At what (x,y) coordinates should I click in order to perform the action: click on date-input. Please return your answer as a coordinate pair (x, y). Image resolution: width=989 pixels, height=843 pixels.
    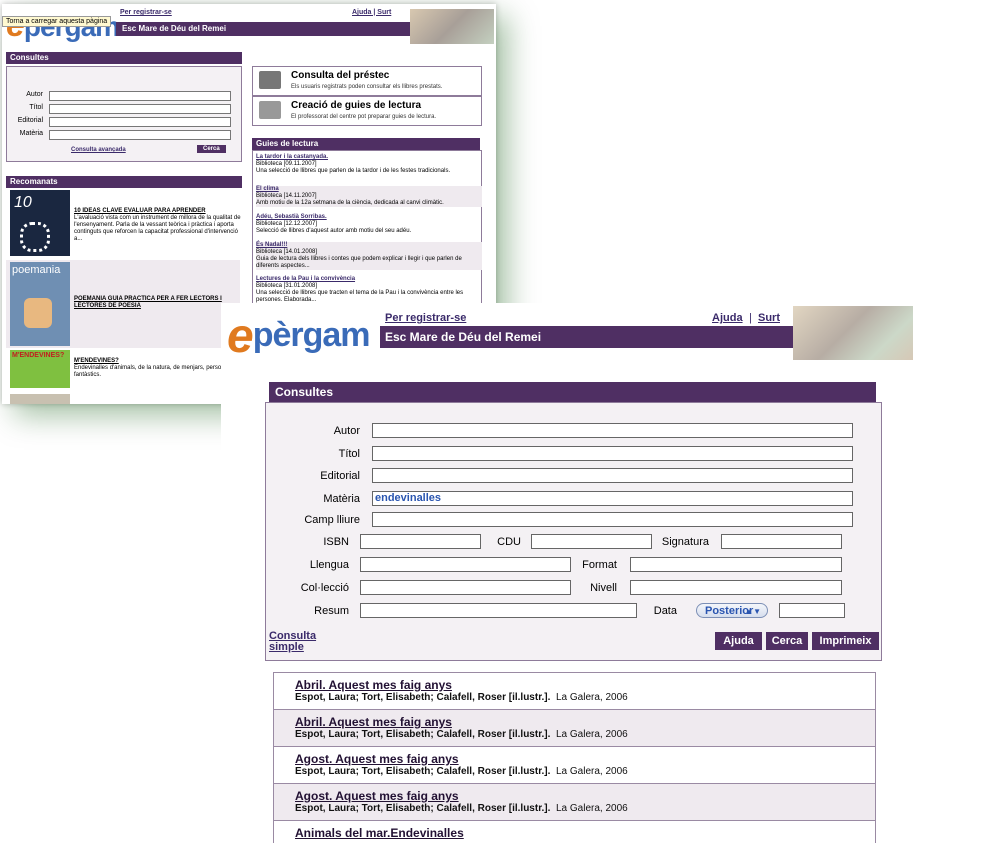
    Looking at the image, I should click on (812, 610).